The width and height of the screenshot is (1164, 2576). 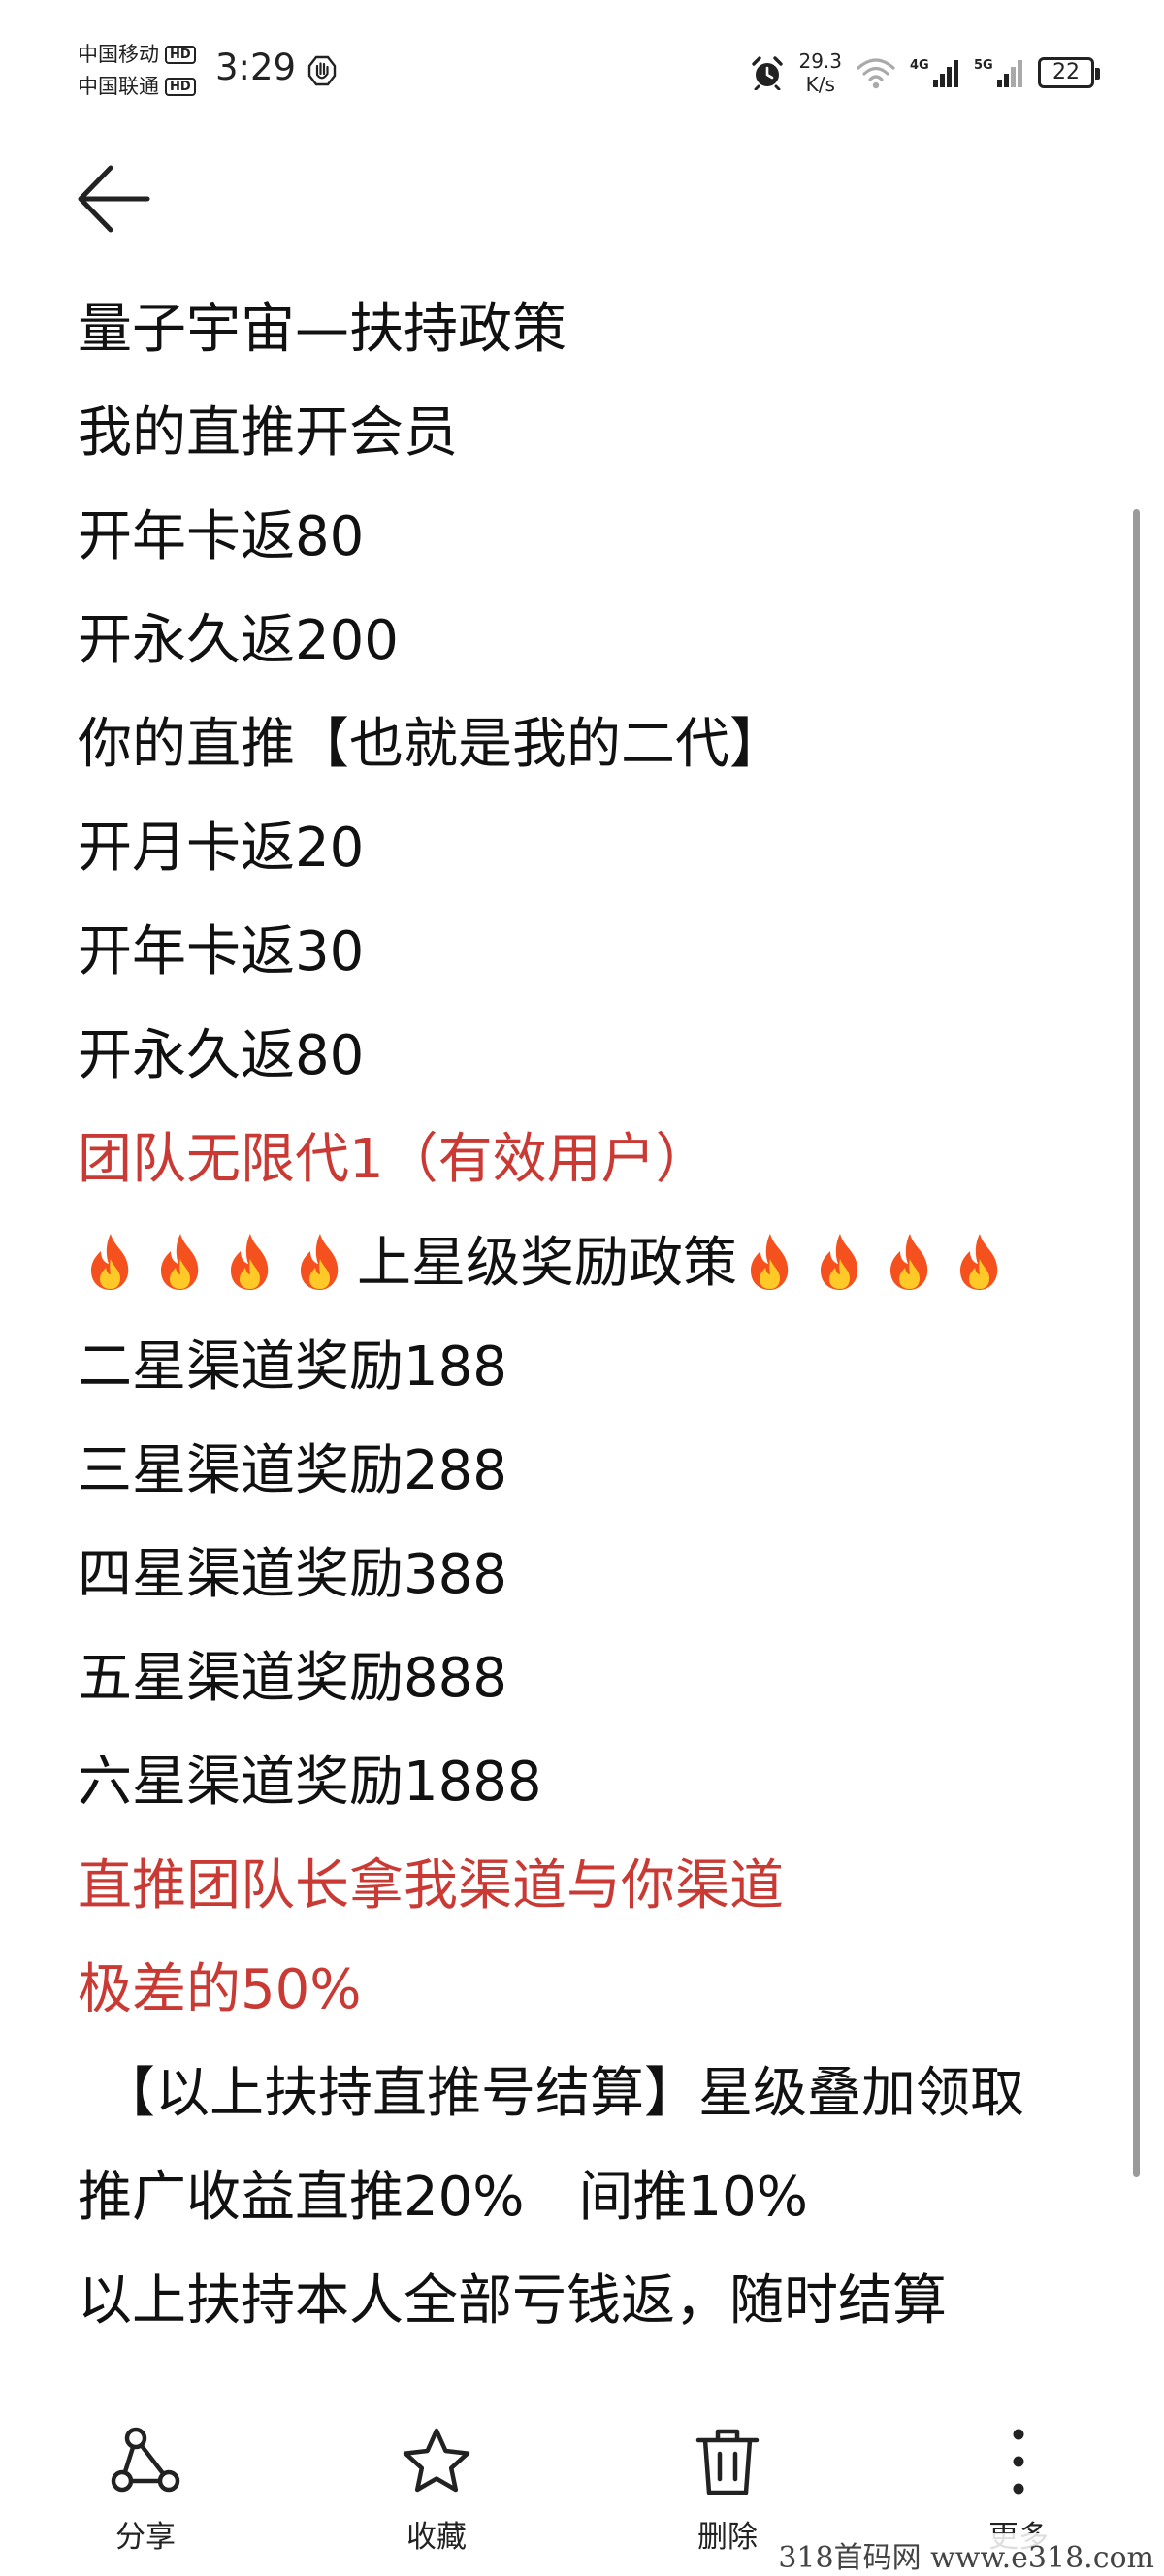 What do you see at coordinates (820, 61) in the screenshot?
I see `network-speed-value: 29.3` at bounding box center [820, 61].